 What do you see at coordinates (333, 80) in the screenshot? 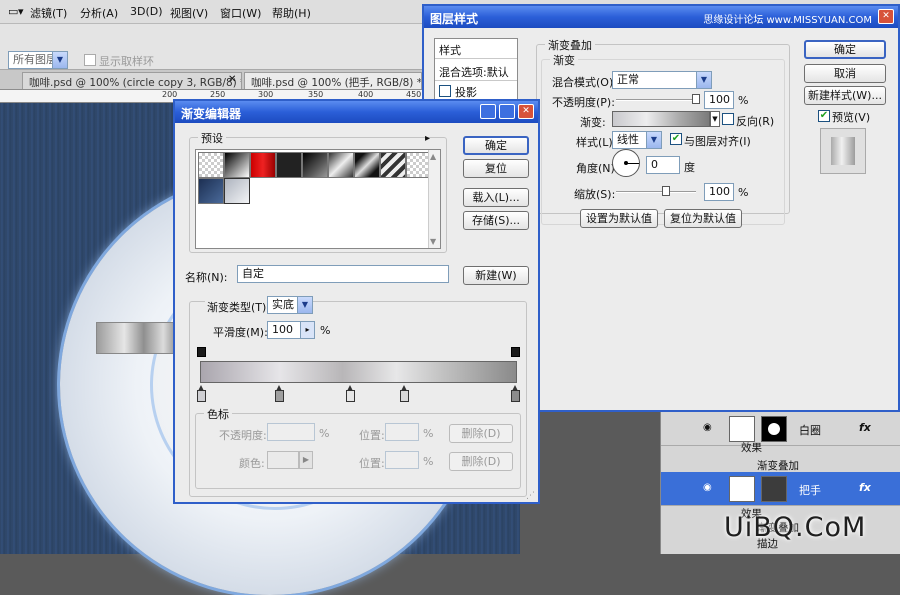
I see `tab-handle: 咖啡.psd @ 100% (把手, RGB/8) *` at bounding box center [333, 80].